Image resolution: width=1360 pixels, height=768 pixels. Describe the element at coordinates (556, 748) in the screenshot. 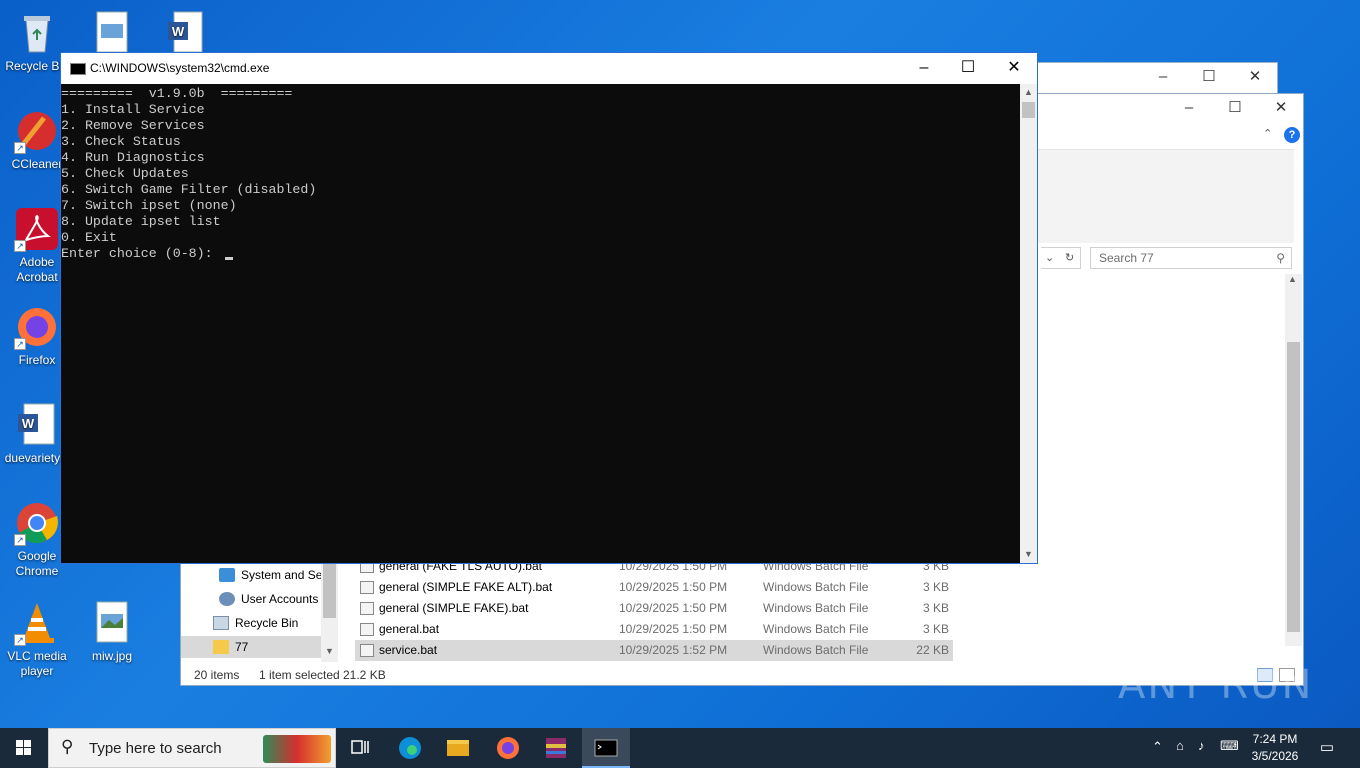

I see `taskbar-winrar-button` at that location.